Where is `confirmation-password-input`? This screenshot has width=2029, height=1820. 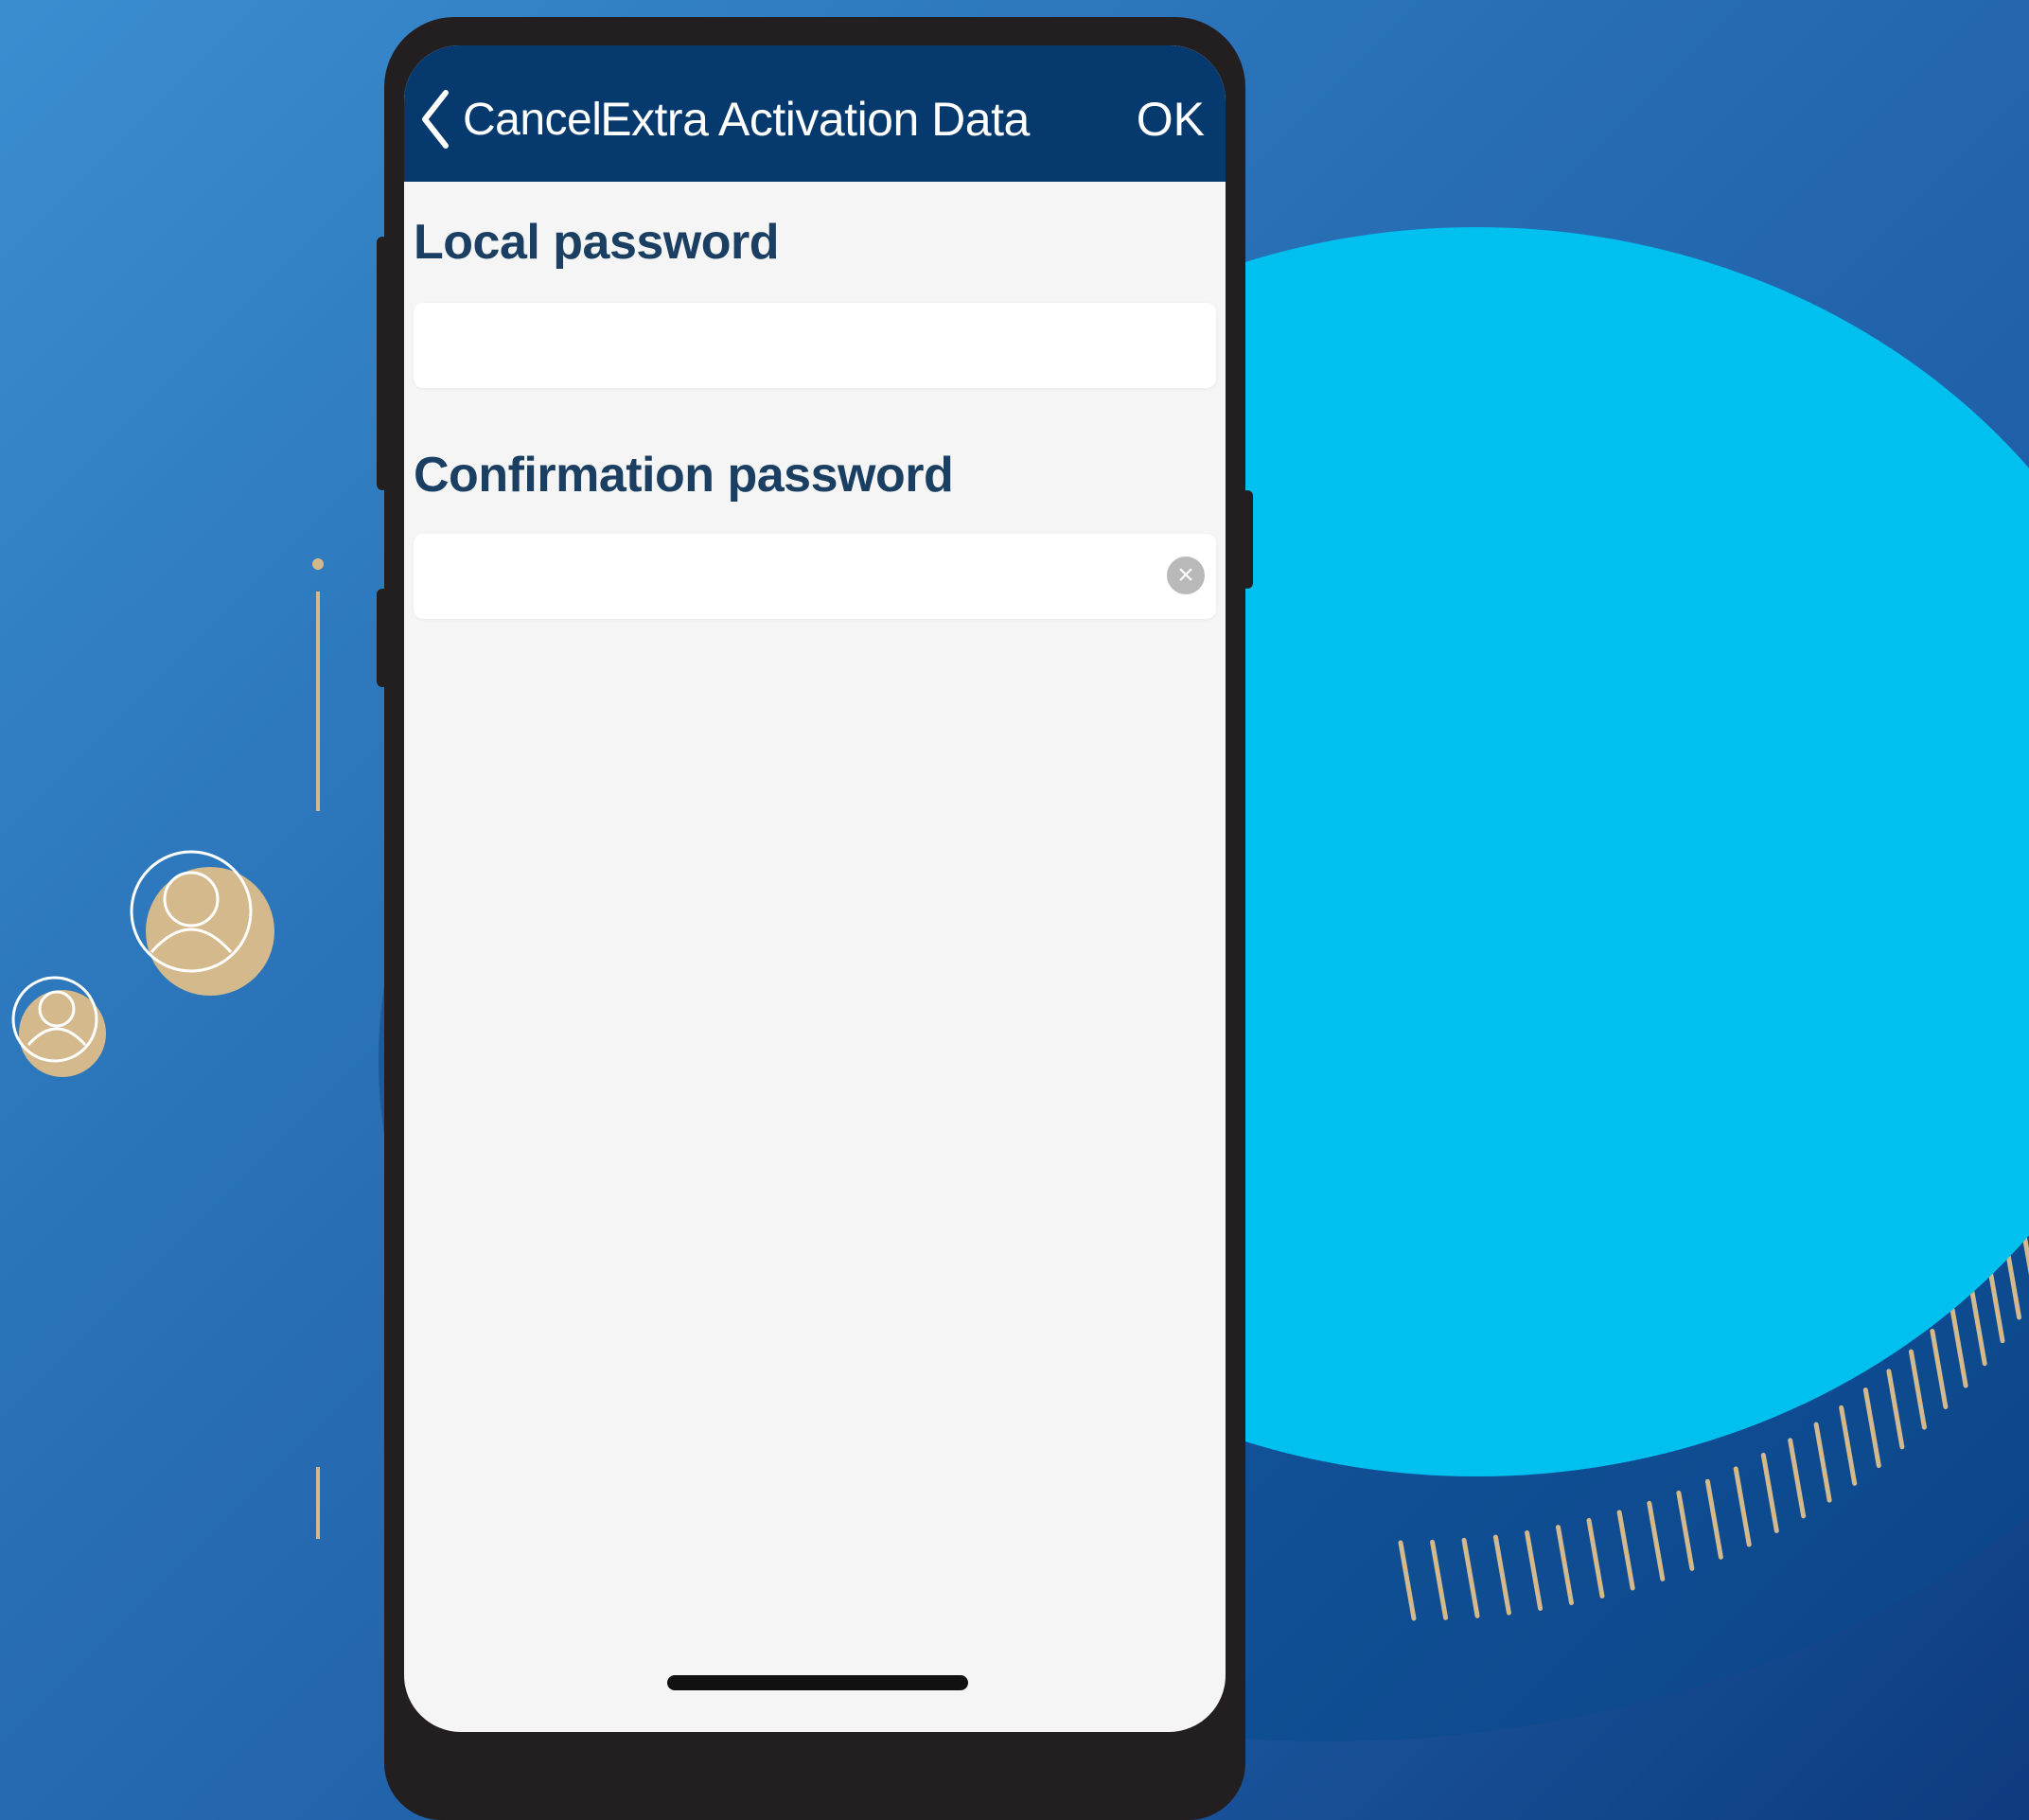 confirmation-password-input is located at coordinates (815, 576).